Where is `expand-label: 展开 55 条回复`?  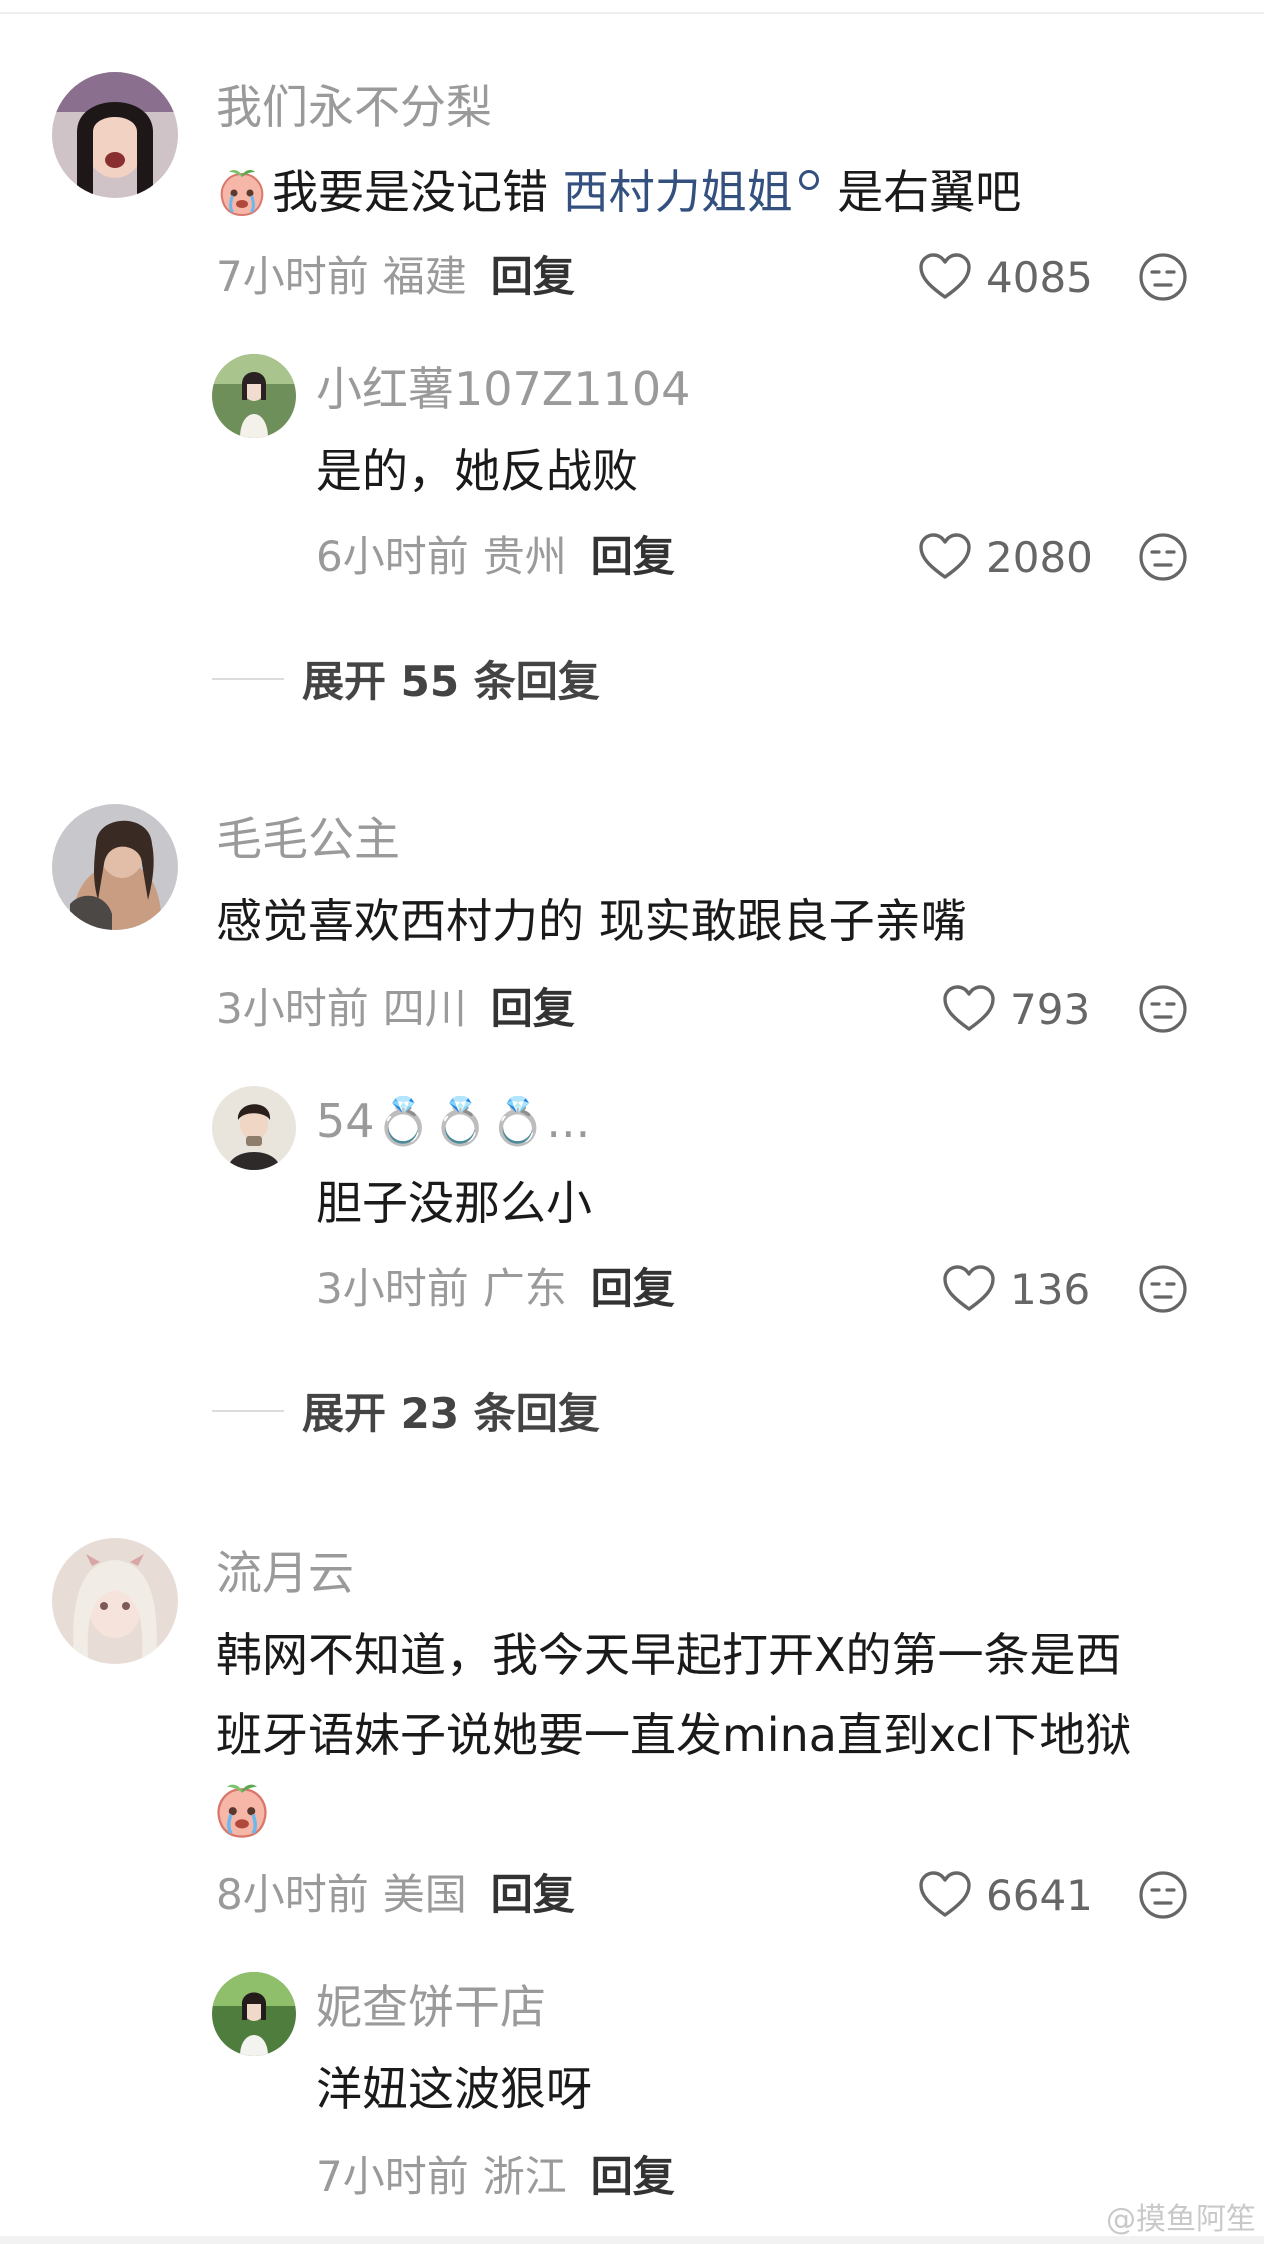 expand-label: 展开 55 条回复 is located at coordinates (451, 681).